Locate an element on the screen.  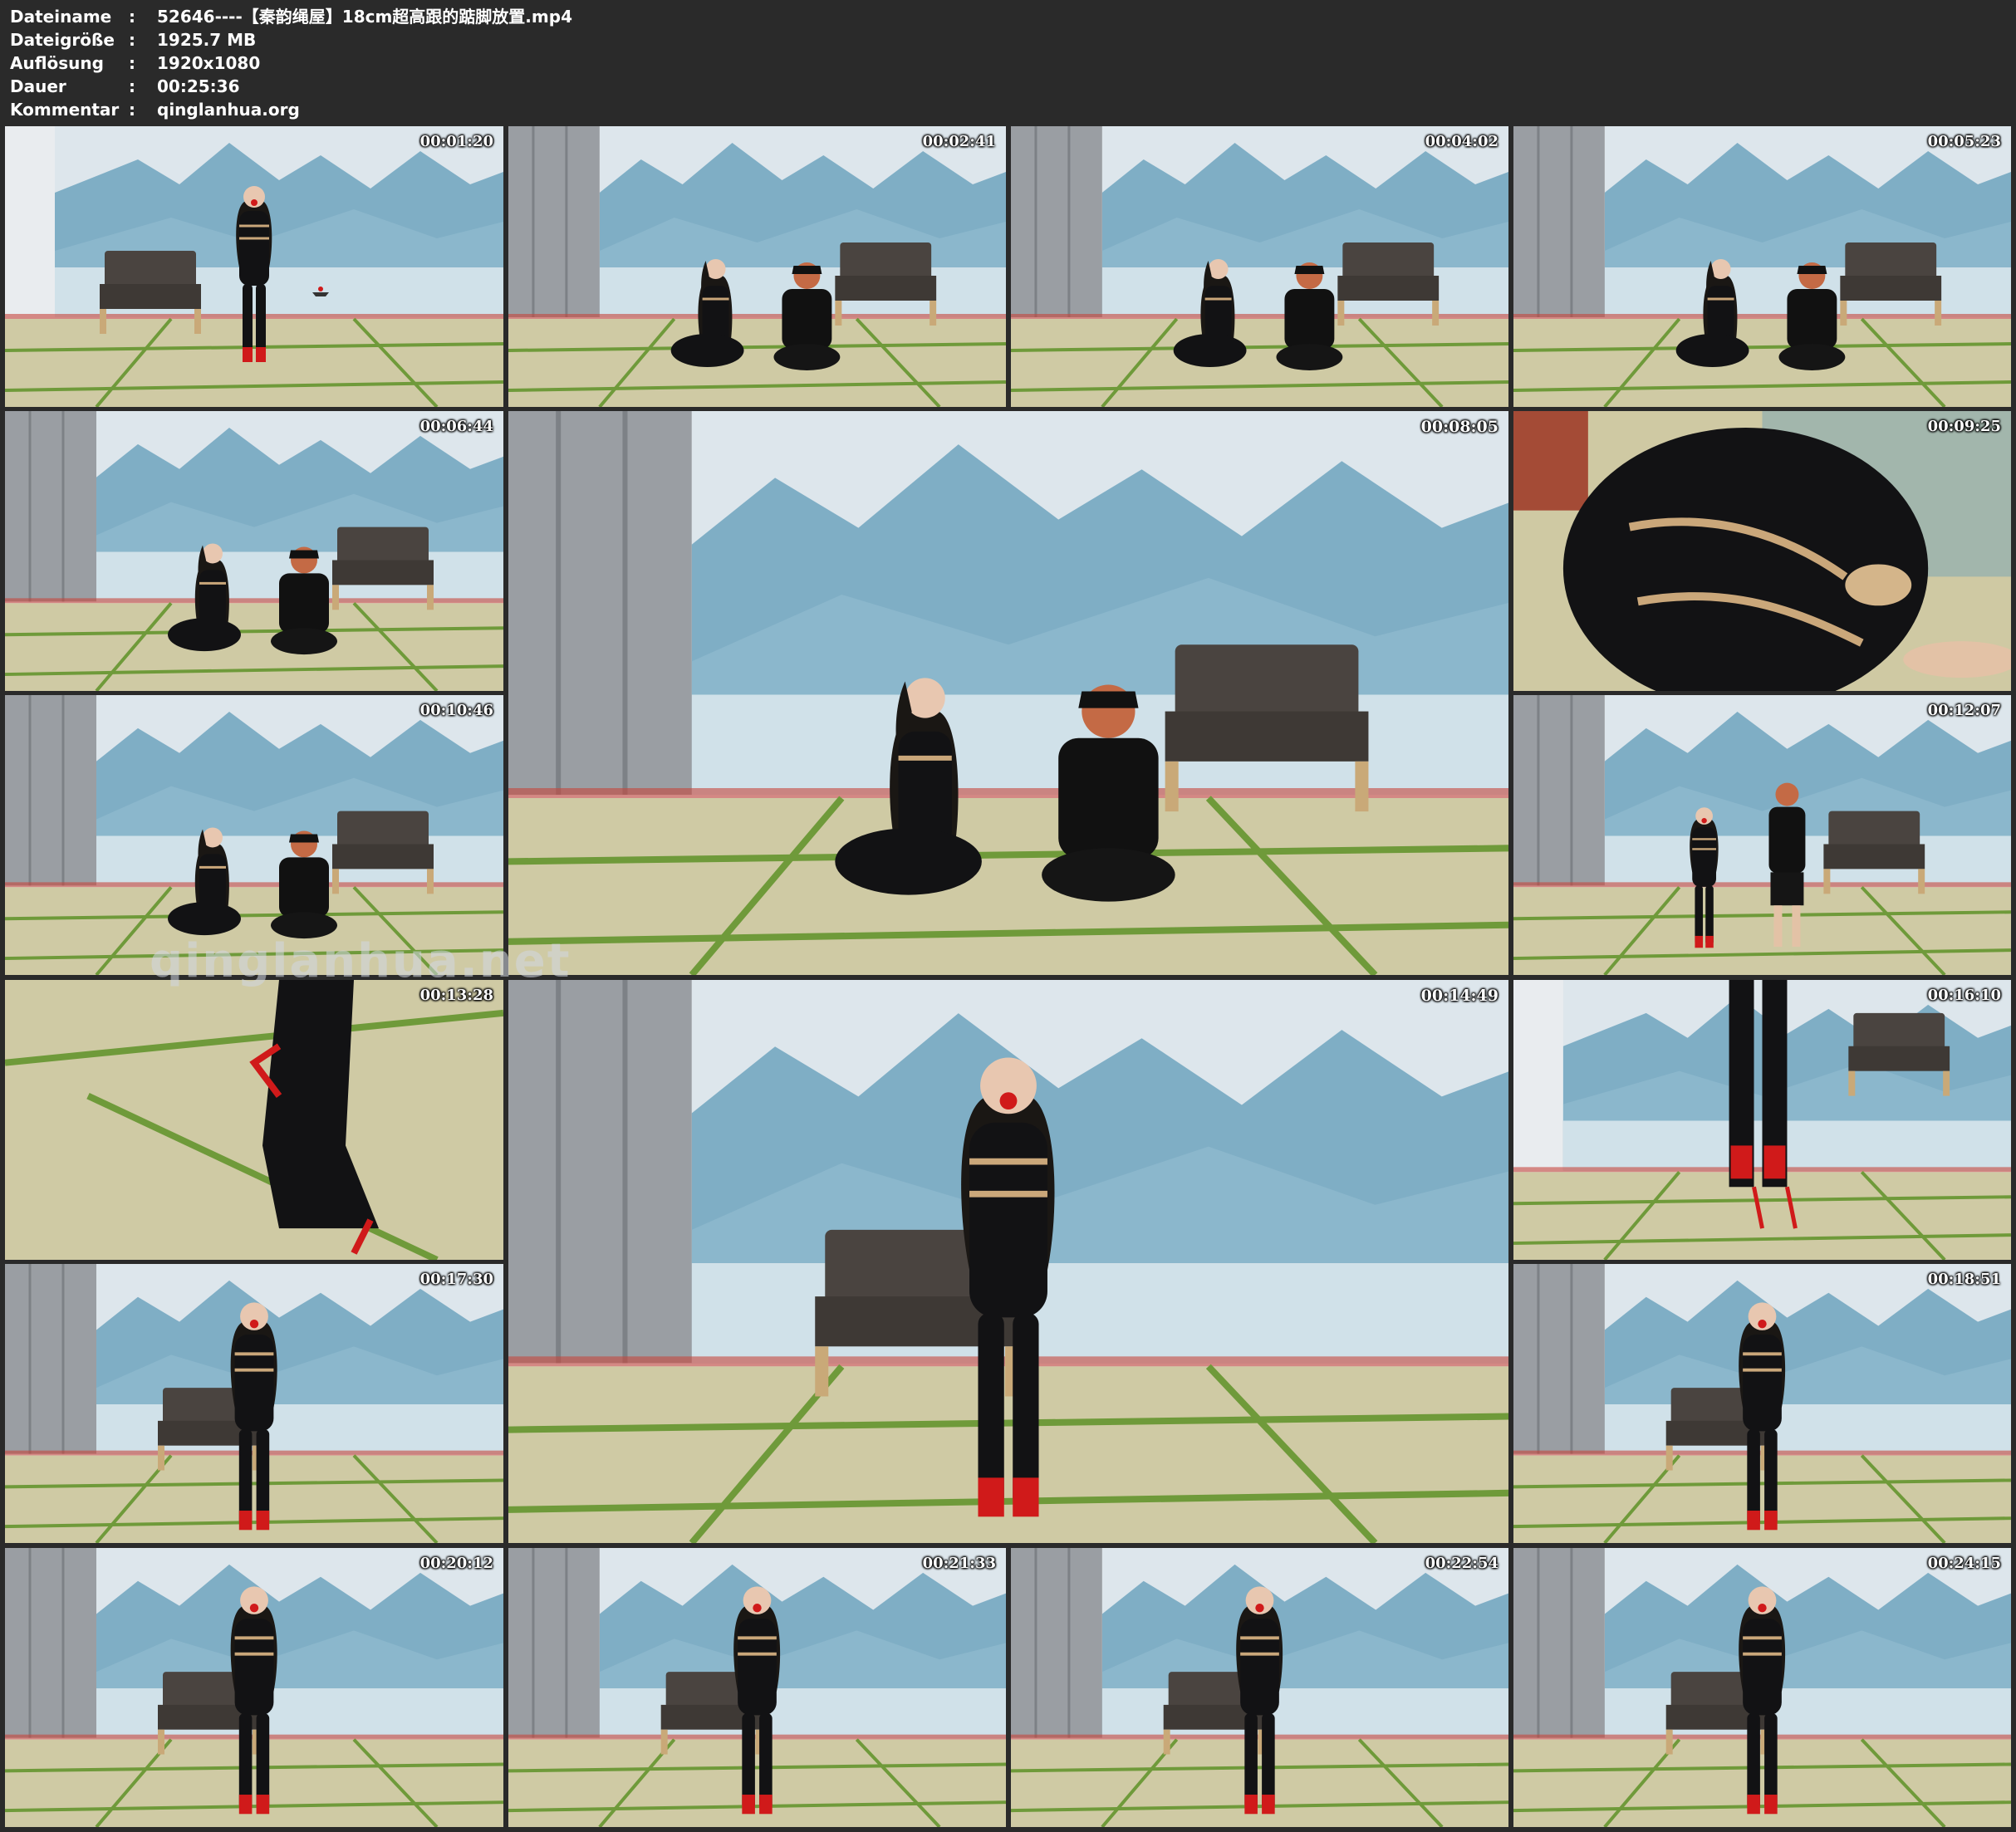
timestamp: 00:16:10 is located at coordinates (1964, 995).